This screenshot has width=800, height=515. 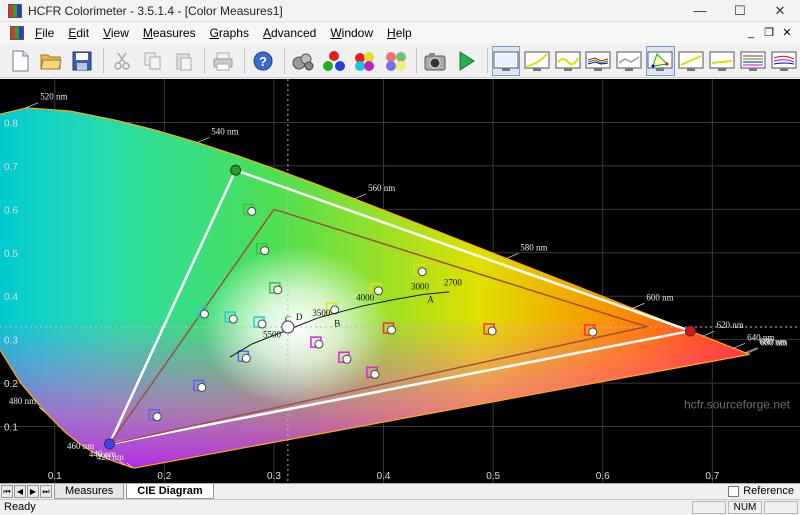 I want to click on y-tick-label: 0.5, so click(x=11, y=254).